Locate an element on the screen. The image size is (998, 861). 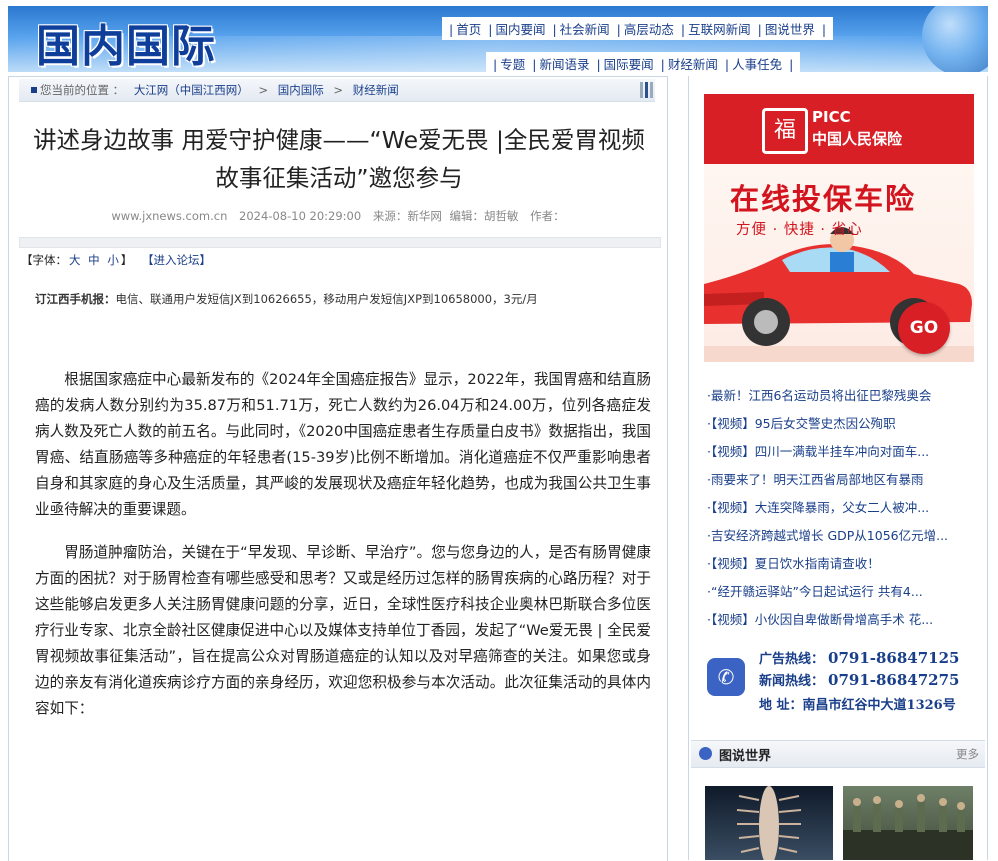
side-news-item: ·最新！江西6名运动员将出征巴黎残奥会 is located at coordinates (819, 395).